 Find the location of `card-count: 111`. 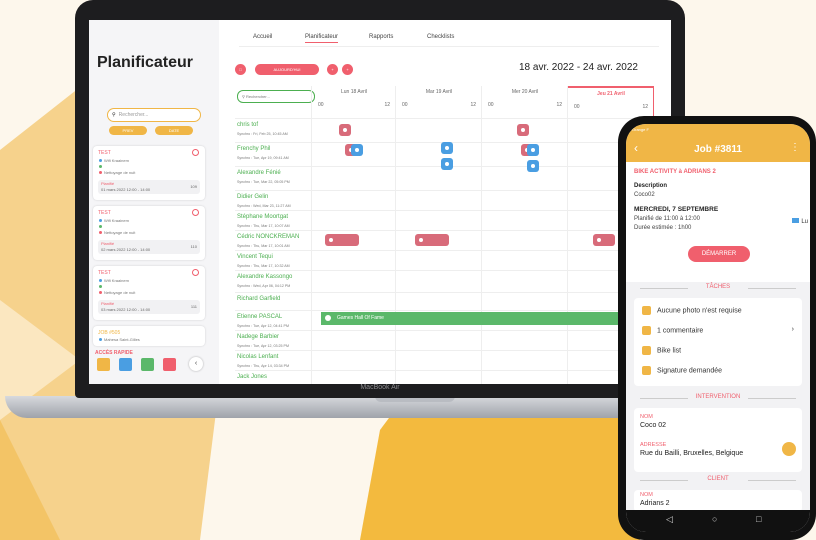

card-count: 111 is located at coordinates (193, 306).